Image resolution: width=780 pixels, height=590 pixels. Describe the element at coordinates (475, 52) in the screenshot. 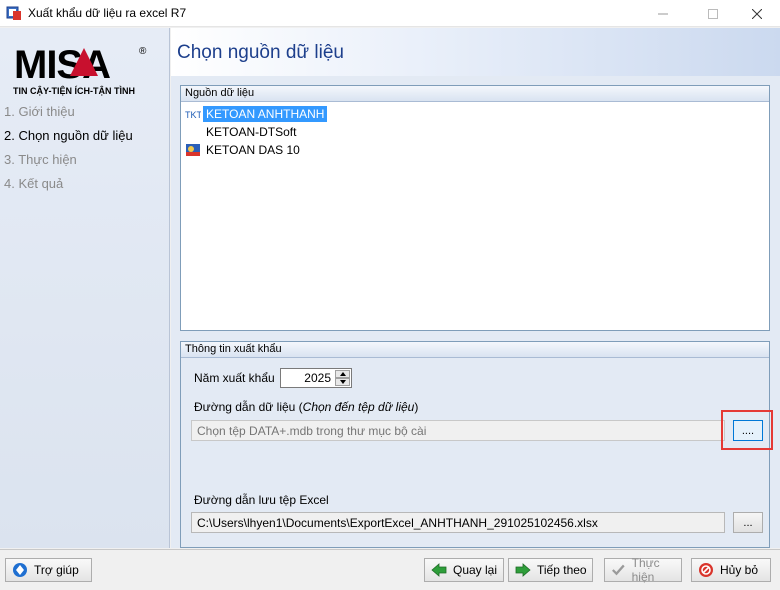

I see `page-header: Chọn nguồn dữ liệu` at that location.